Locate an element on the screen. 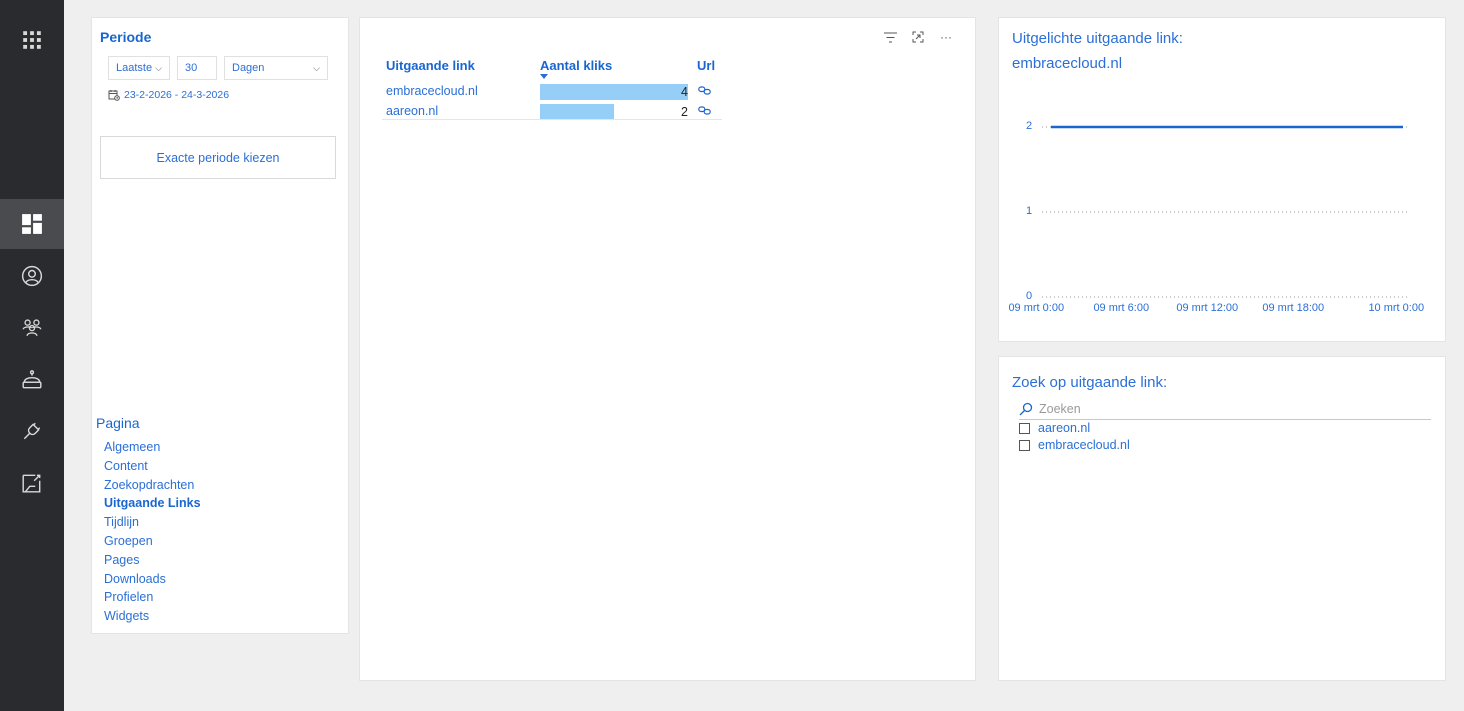 This screenshot has height=711, width=1464. exact-period-button: Exacte periode kiezen is located at coordinates (218, 157).